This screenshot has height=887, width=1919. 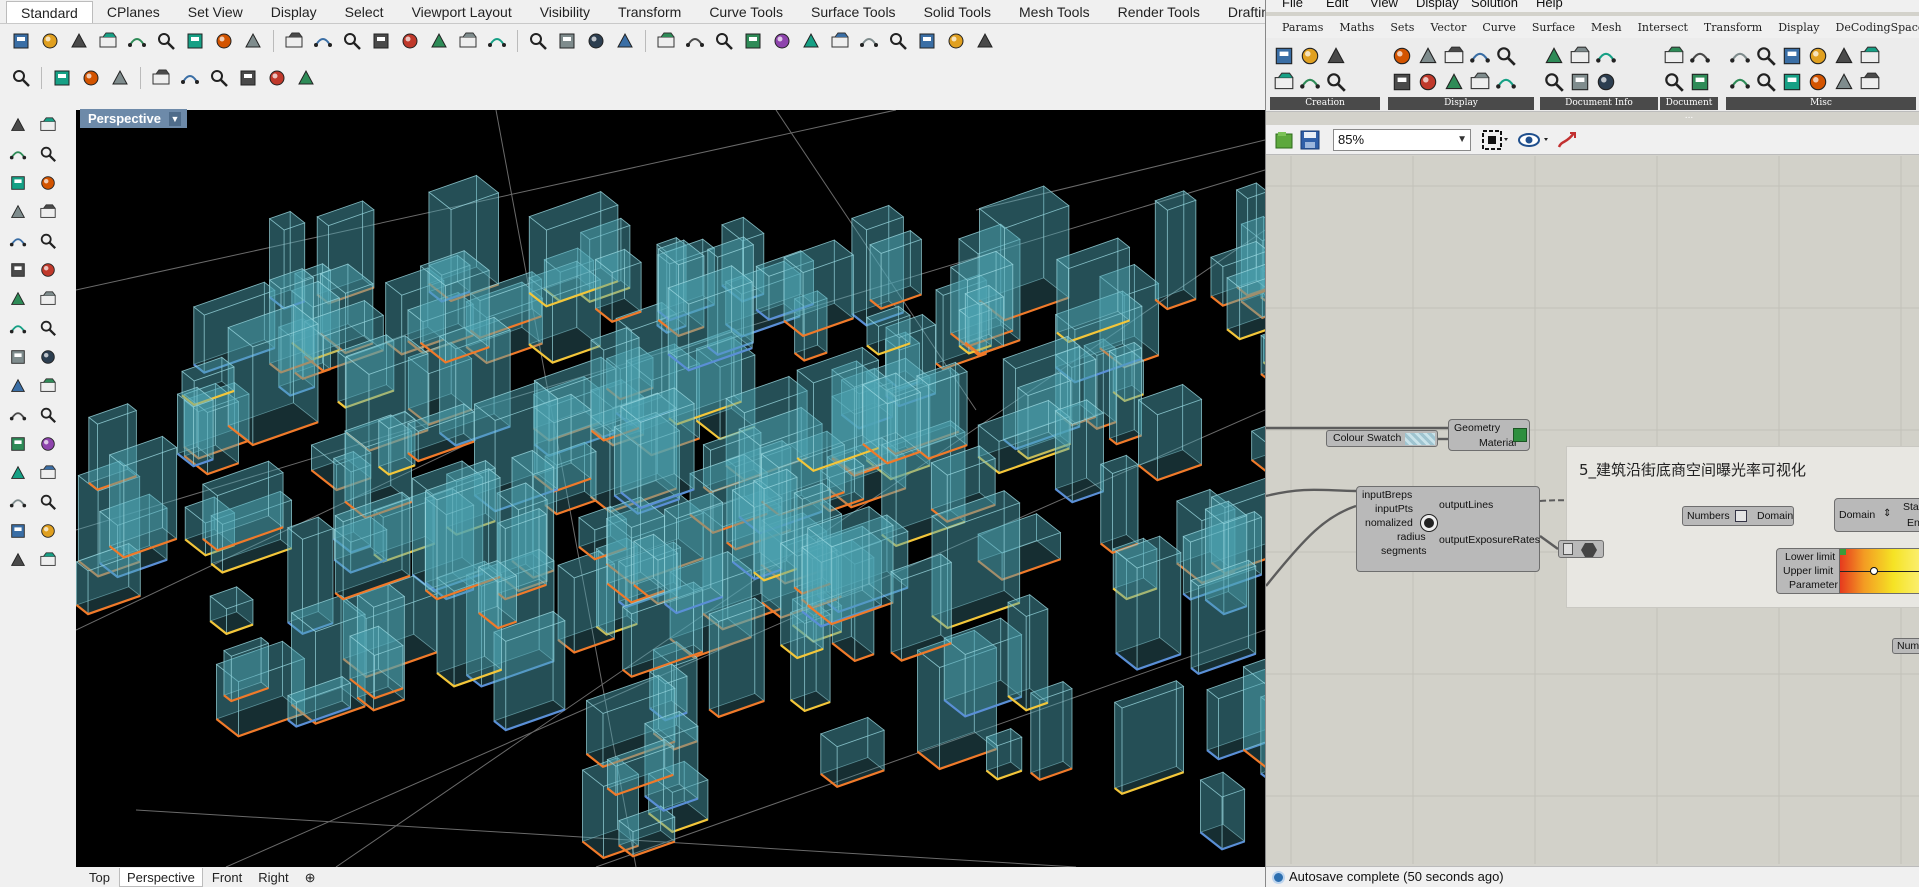 I want to click on zoom-selected-icon, so click(x=410, y=41).